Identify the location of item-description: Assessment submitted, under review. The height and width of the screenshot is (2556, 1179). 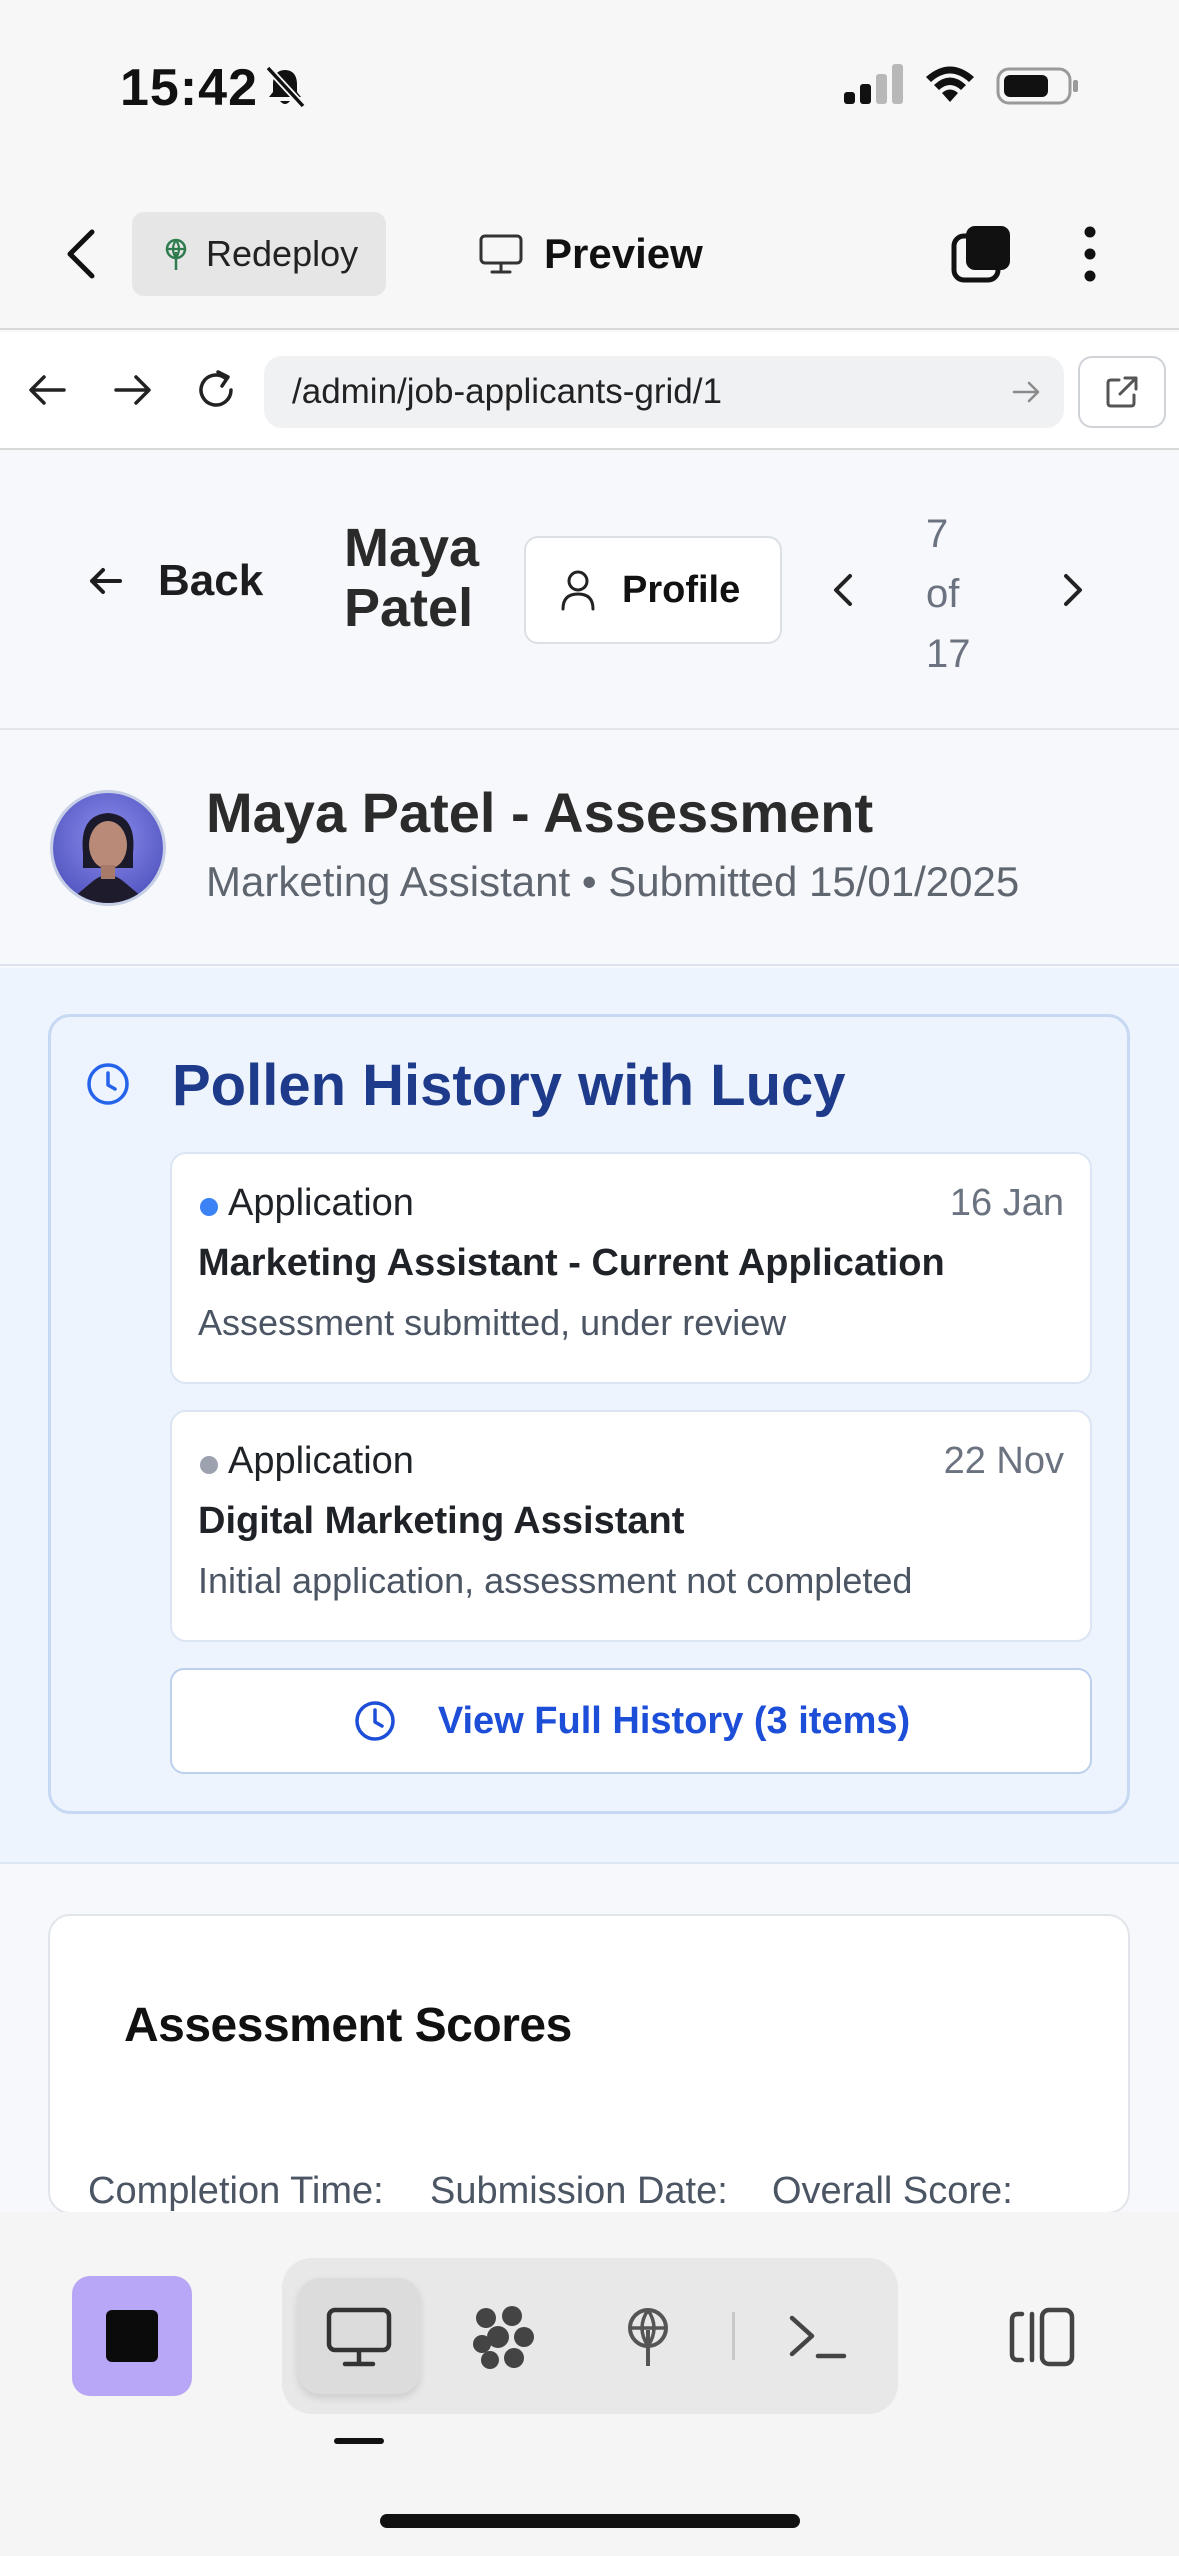
(492, 1322).